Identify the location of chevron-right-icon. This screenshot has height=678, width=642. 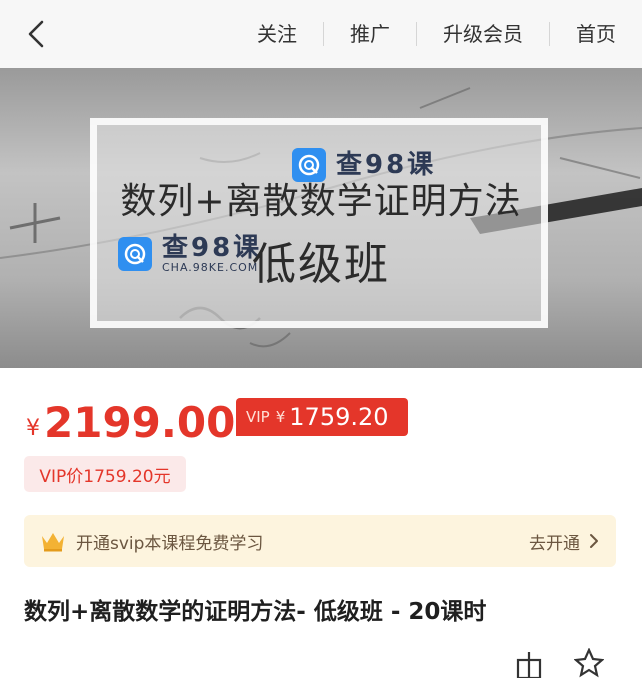
(594, 541).